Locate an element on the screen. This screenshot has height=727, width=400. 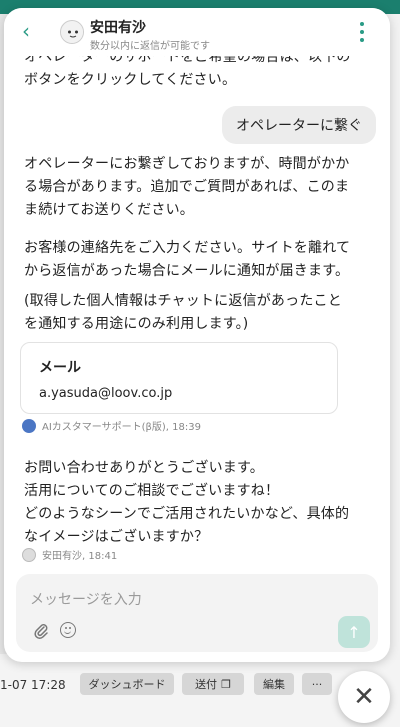
more-button-label: ··· is located at coordinates (317, 684).